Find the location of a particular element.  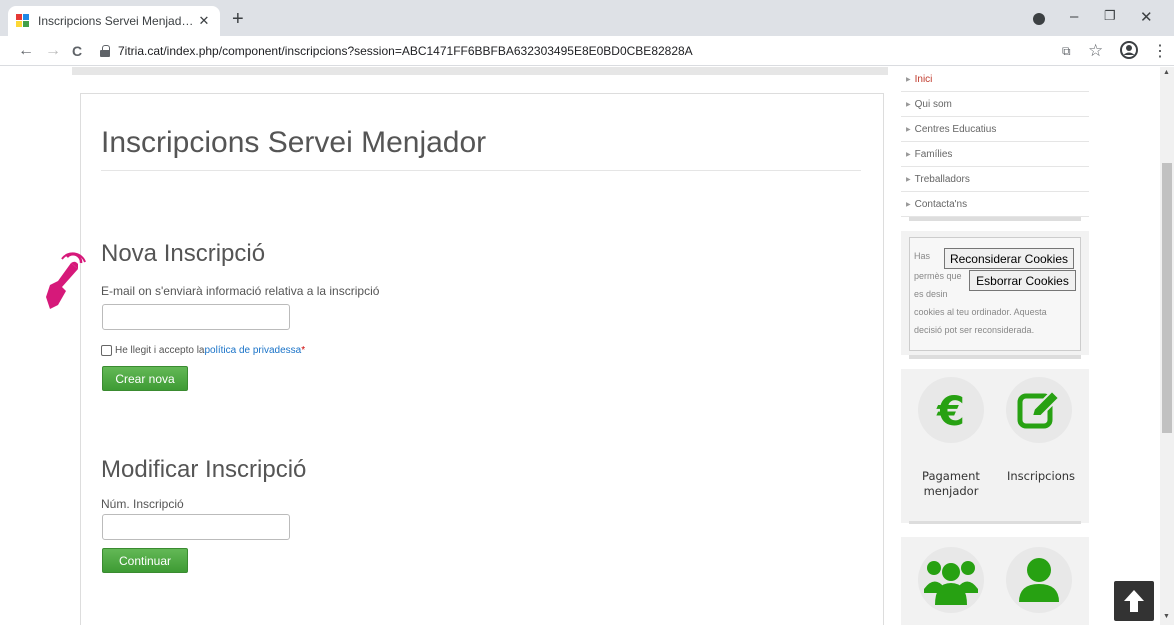

minimize-button: – is located at coordinates (1074, 16).